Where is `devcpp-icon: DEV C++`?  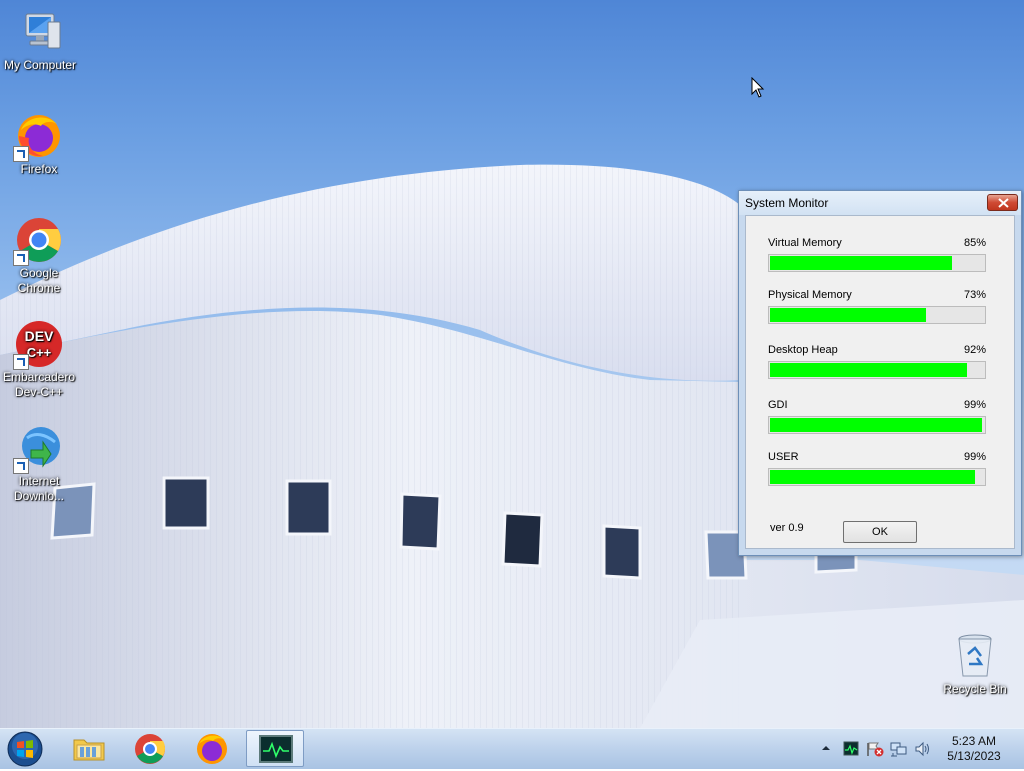 devcpp-icon: DEV C++ is located at coordinates (38, 345).